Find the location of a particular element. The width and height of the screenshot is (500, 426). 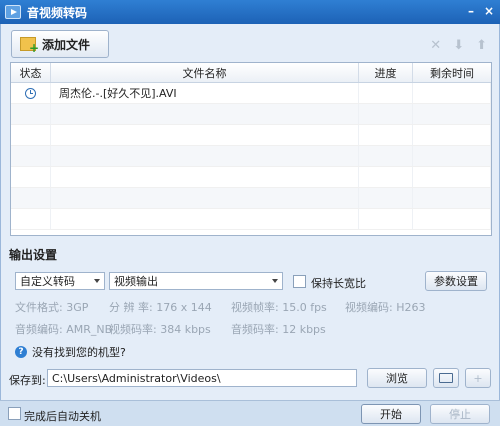

header-filename: 文件名称 is located at coordinates (205, 72).